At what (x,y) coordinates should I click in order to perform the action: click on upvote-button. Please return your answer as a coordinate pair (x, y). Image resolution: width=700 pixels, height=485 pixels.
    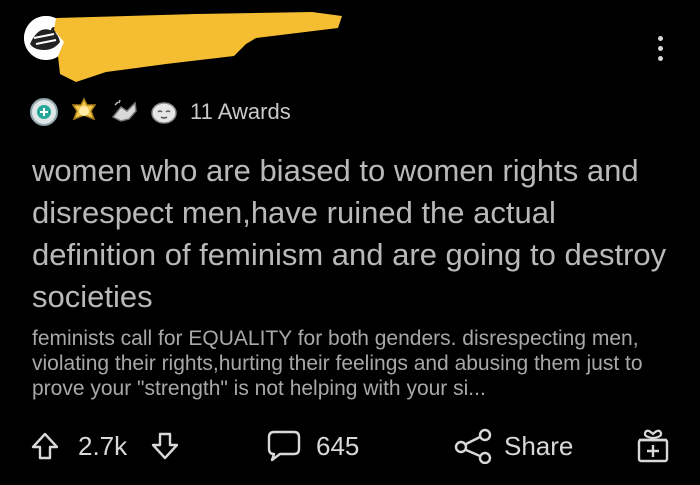
    Looking at the image, I should click on (45, 446).